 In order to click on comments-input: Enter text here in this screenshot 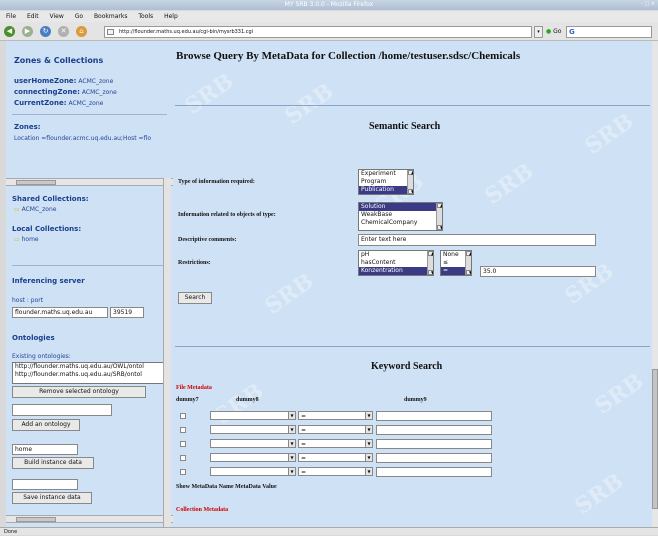, I will do `click(477, 240)`.